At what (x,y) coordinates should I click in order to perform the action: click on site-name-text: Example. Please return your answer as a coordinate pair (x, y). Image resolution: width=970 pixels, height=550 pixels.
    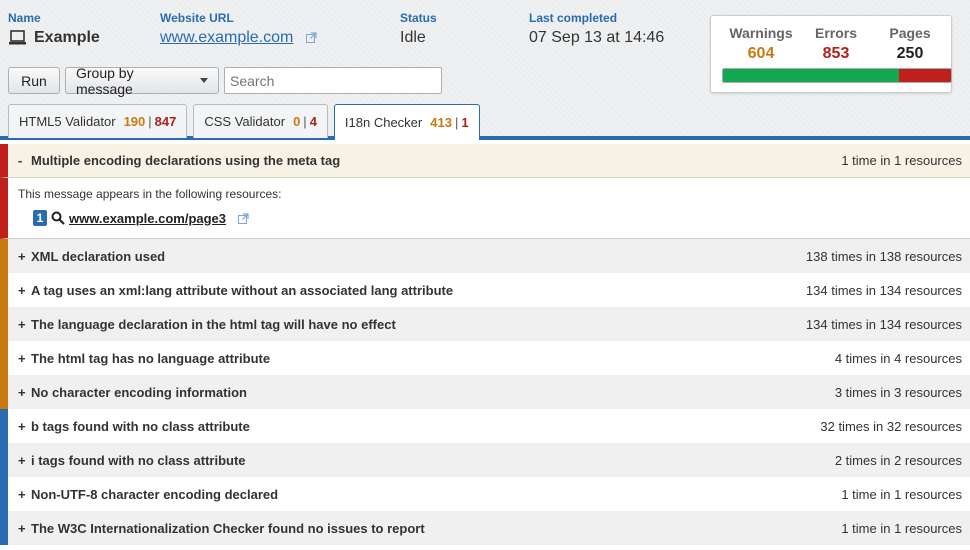
    Looking at the image, I should click on (67, 37).